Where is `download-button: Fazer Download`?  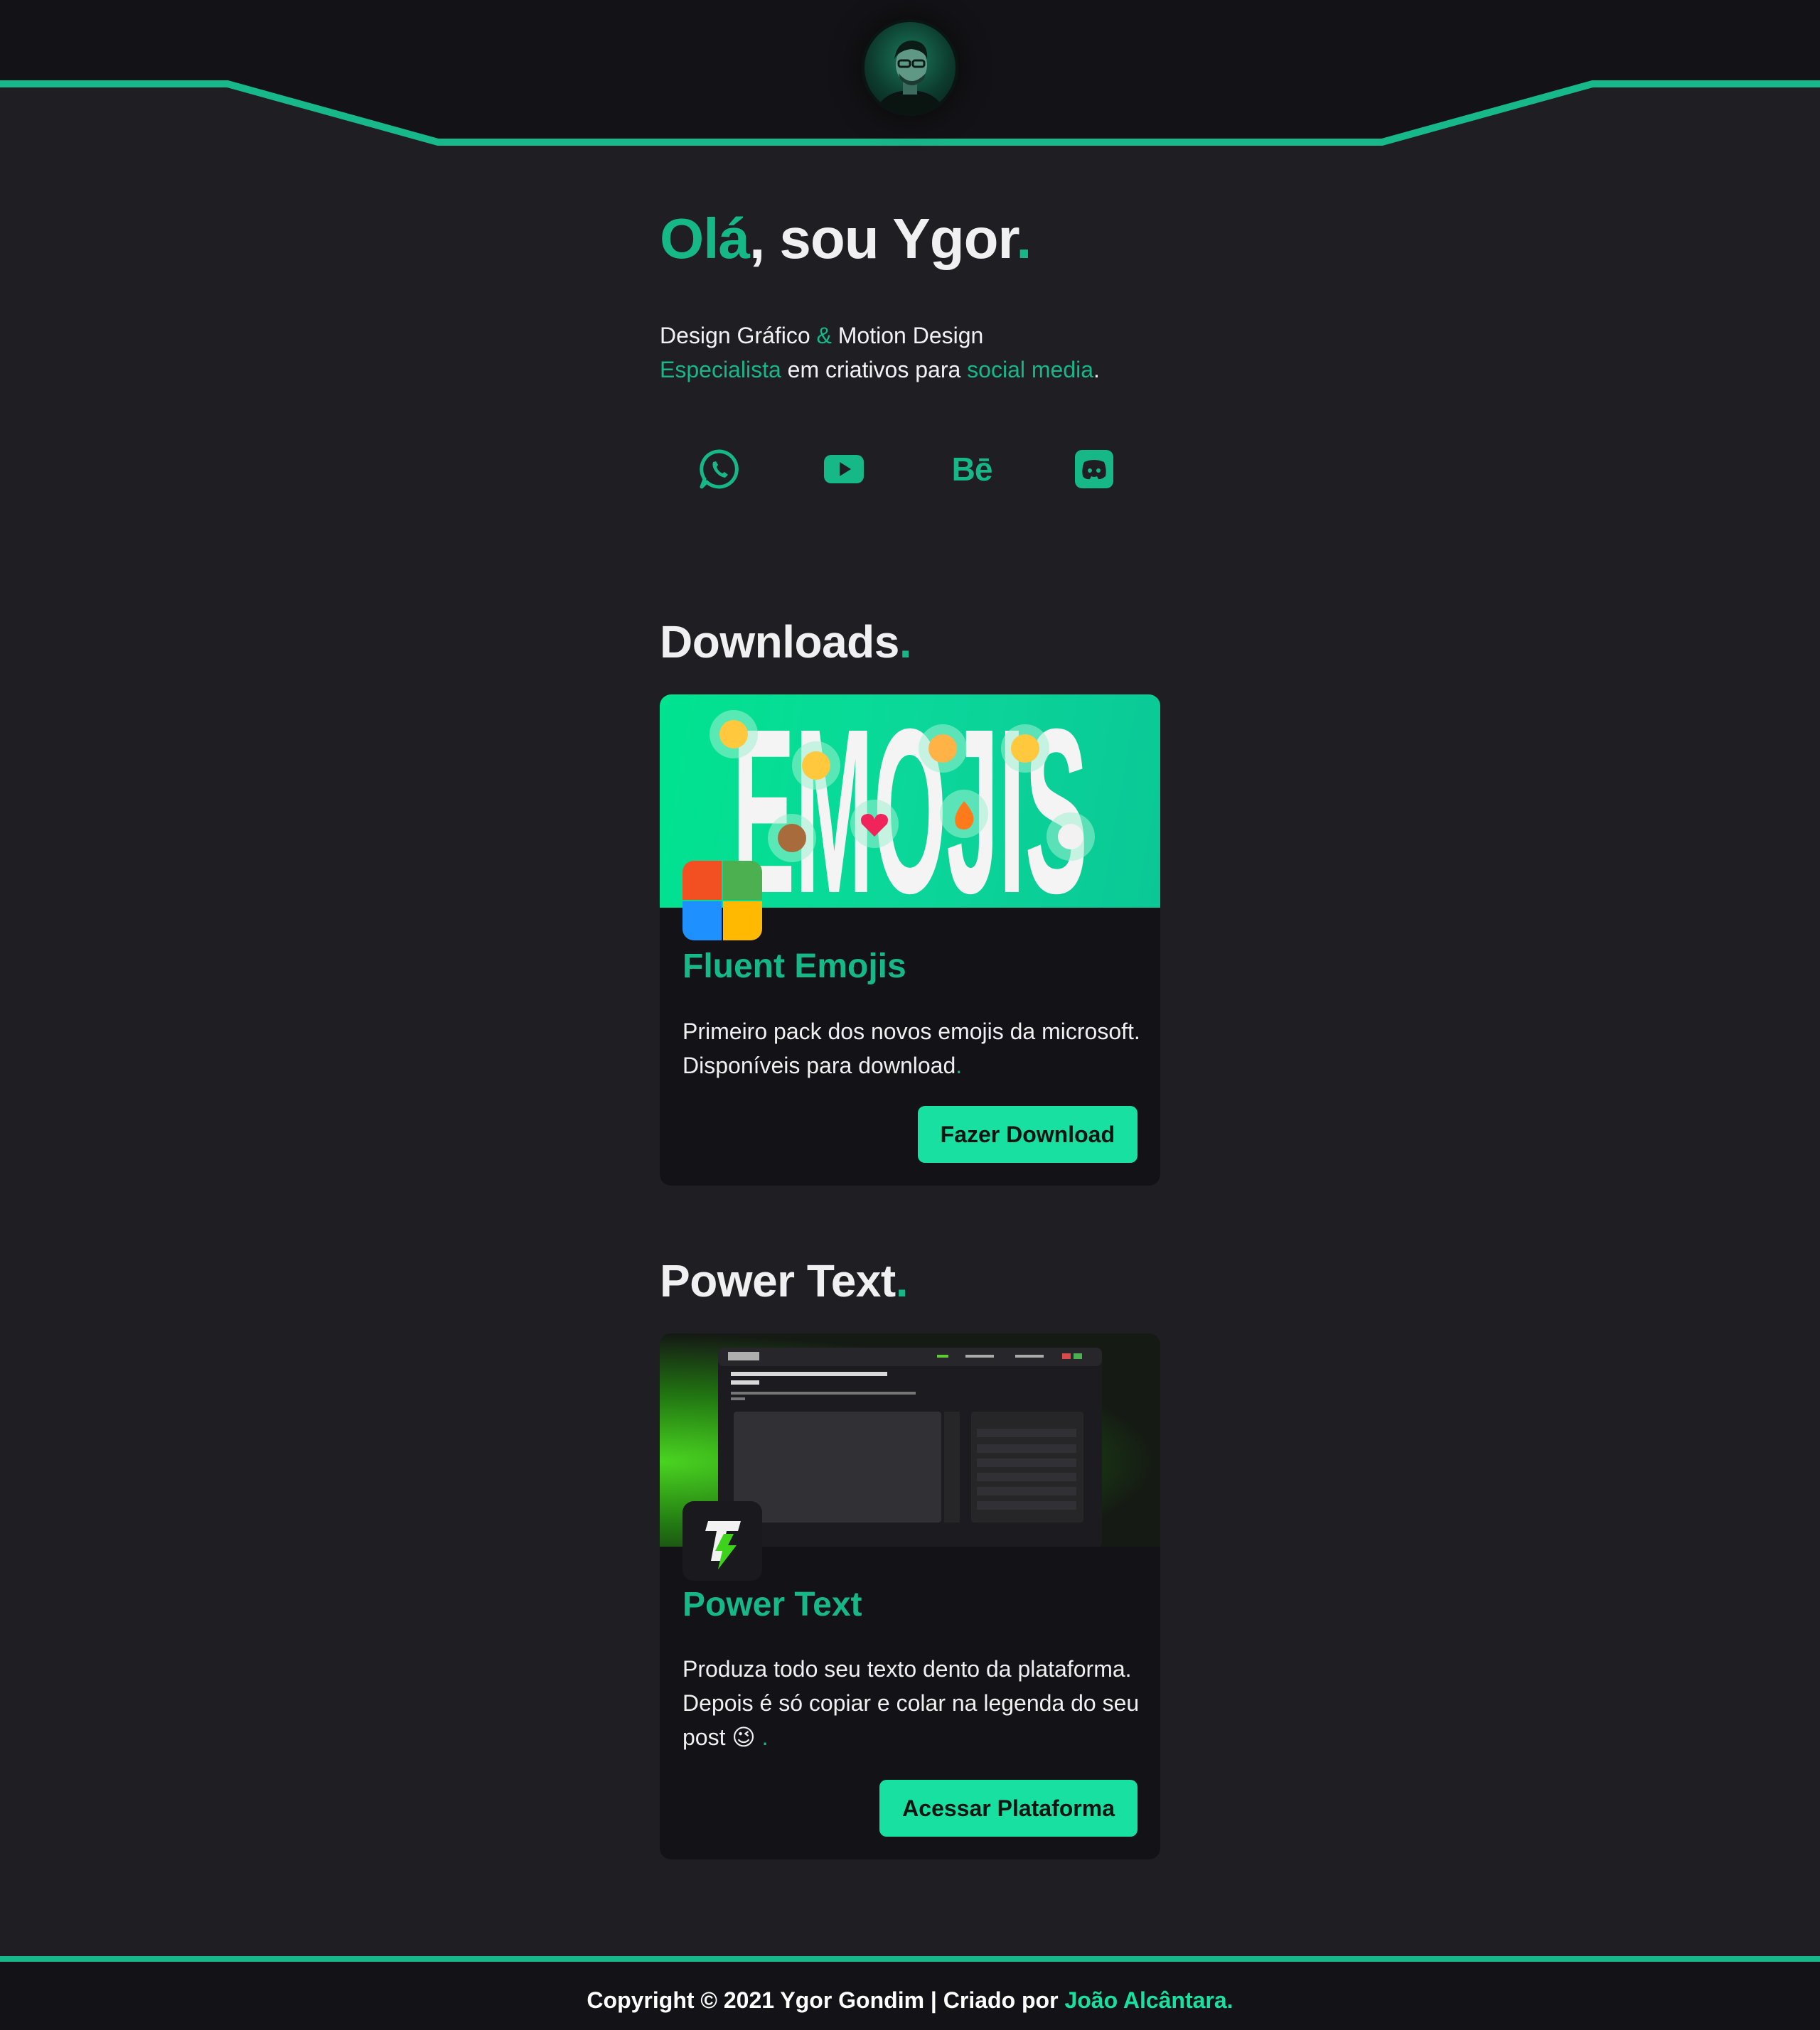
download-button: Fazer Download is located at coordinates (1027, 1134).